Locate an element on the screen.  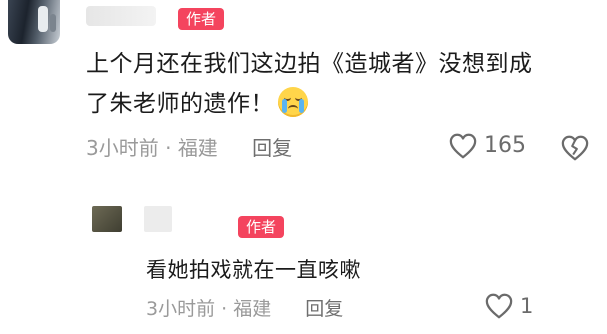
reply-like-count: 1 is located at coordinates (527, 306).